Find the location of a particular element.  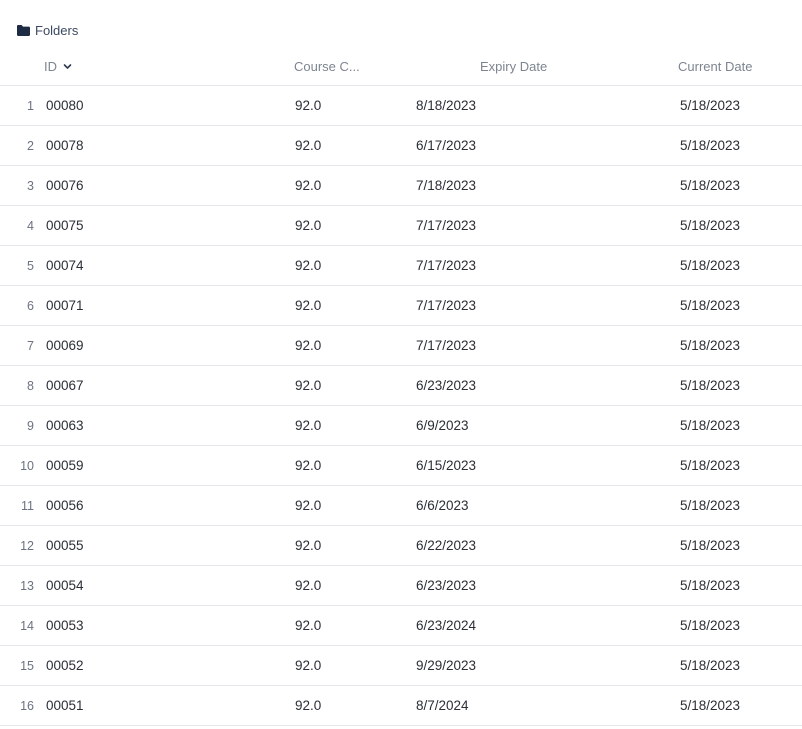

column-header-expiry-date: Expiry Date is located at coordinates (513, 66).